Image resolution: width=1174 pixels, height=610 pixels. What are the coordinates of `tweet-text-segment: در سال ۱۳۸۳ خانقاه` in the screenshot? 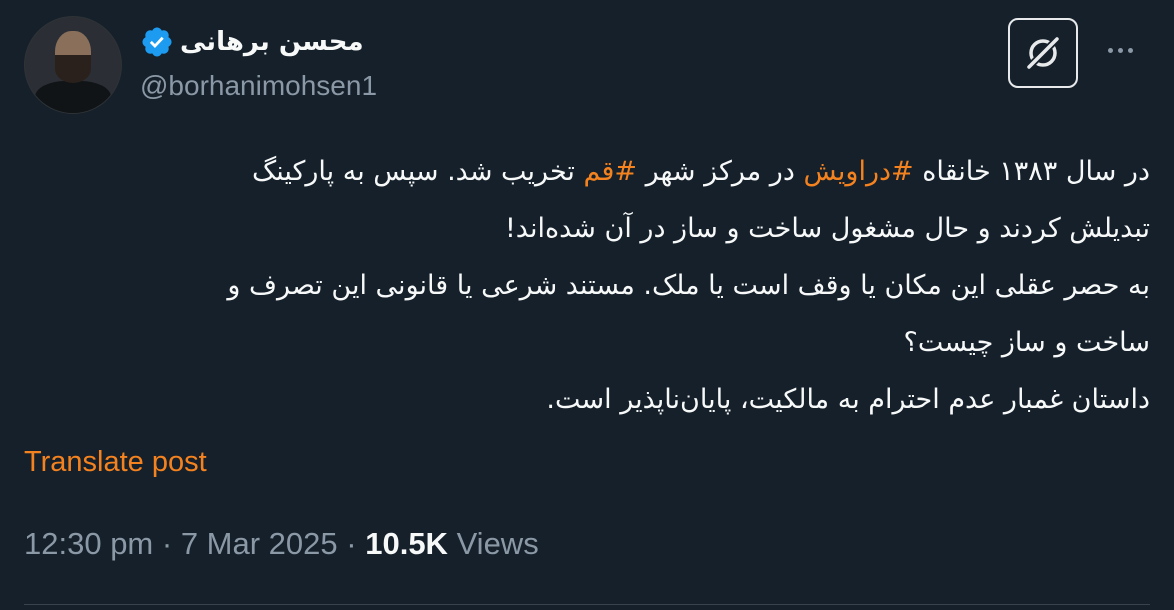 It's located at (1031, 171).